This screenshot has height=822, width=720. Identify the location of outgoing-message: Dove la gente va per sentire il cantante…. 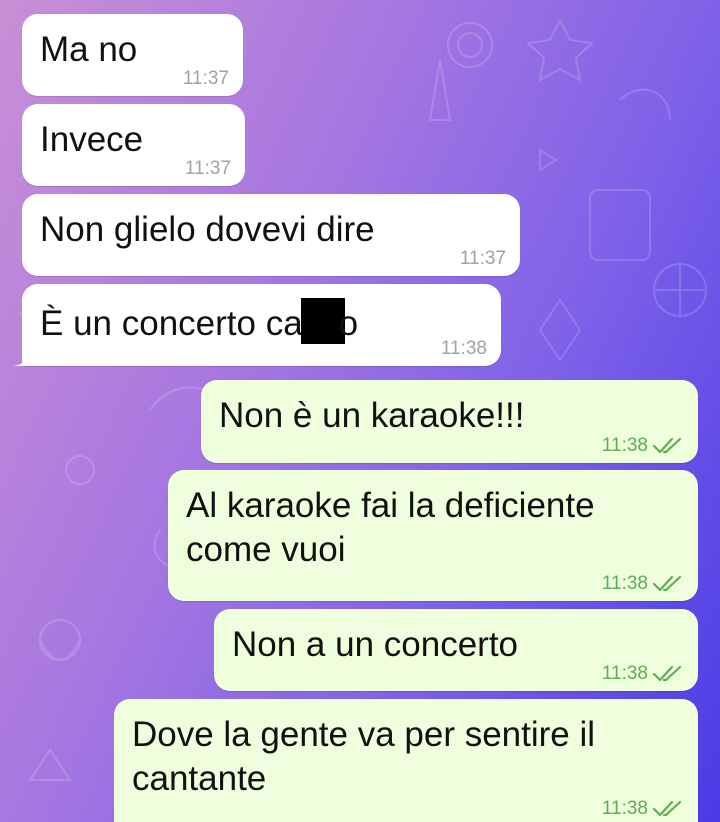
(406, 760).